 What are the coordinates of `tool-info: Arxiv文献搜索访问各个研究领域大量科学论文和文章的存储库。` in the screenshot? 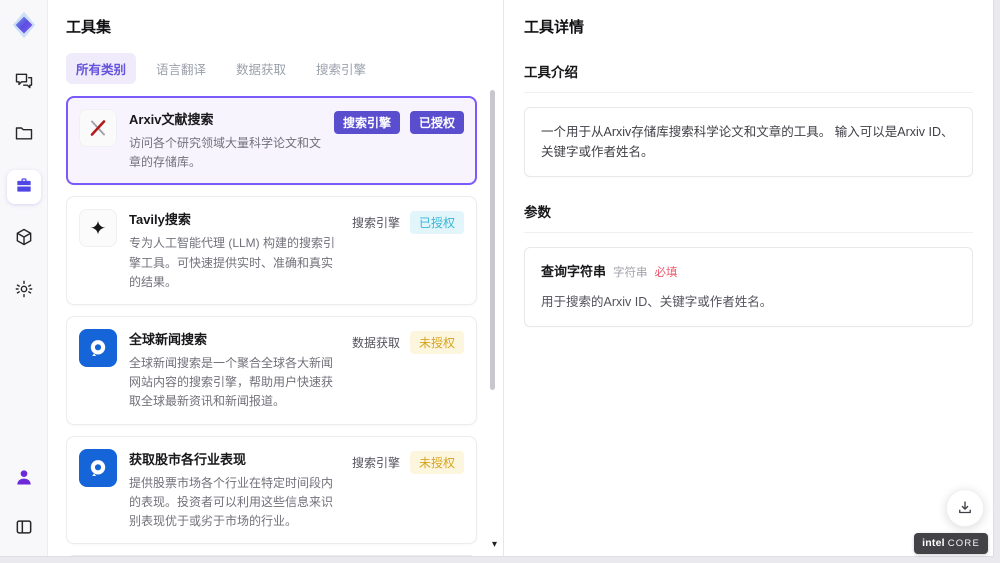 It's located at (225, 140).